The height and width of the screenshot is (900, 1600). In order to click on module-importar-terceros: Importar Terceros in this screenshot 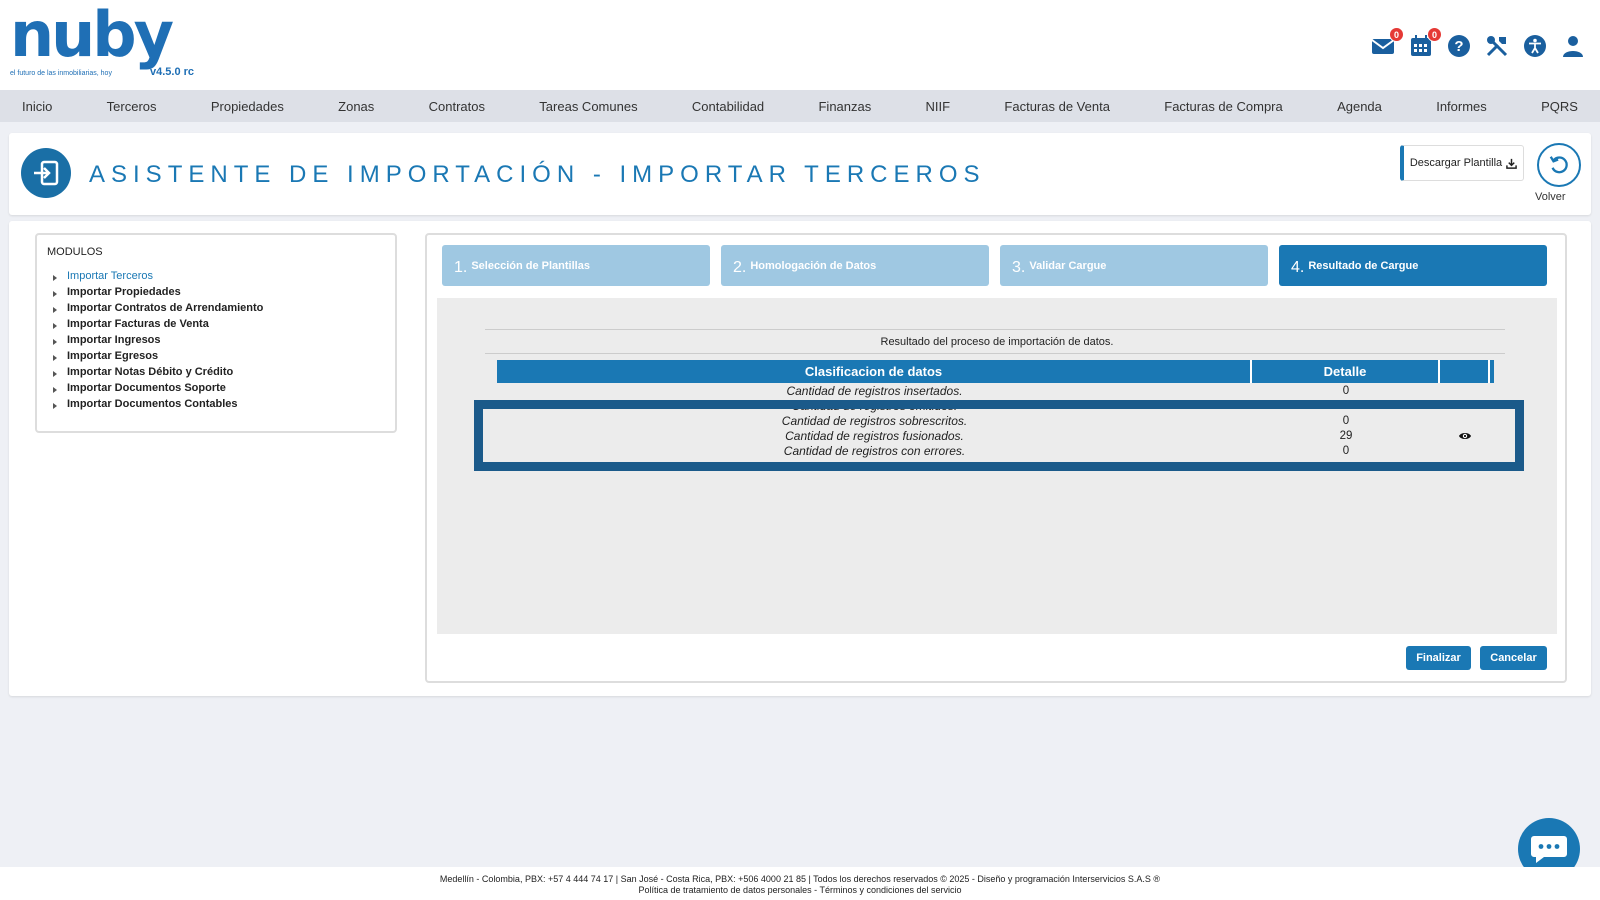, I will do `click(158, 276)`.